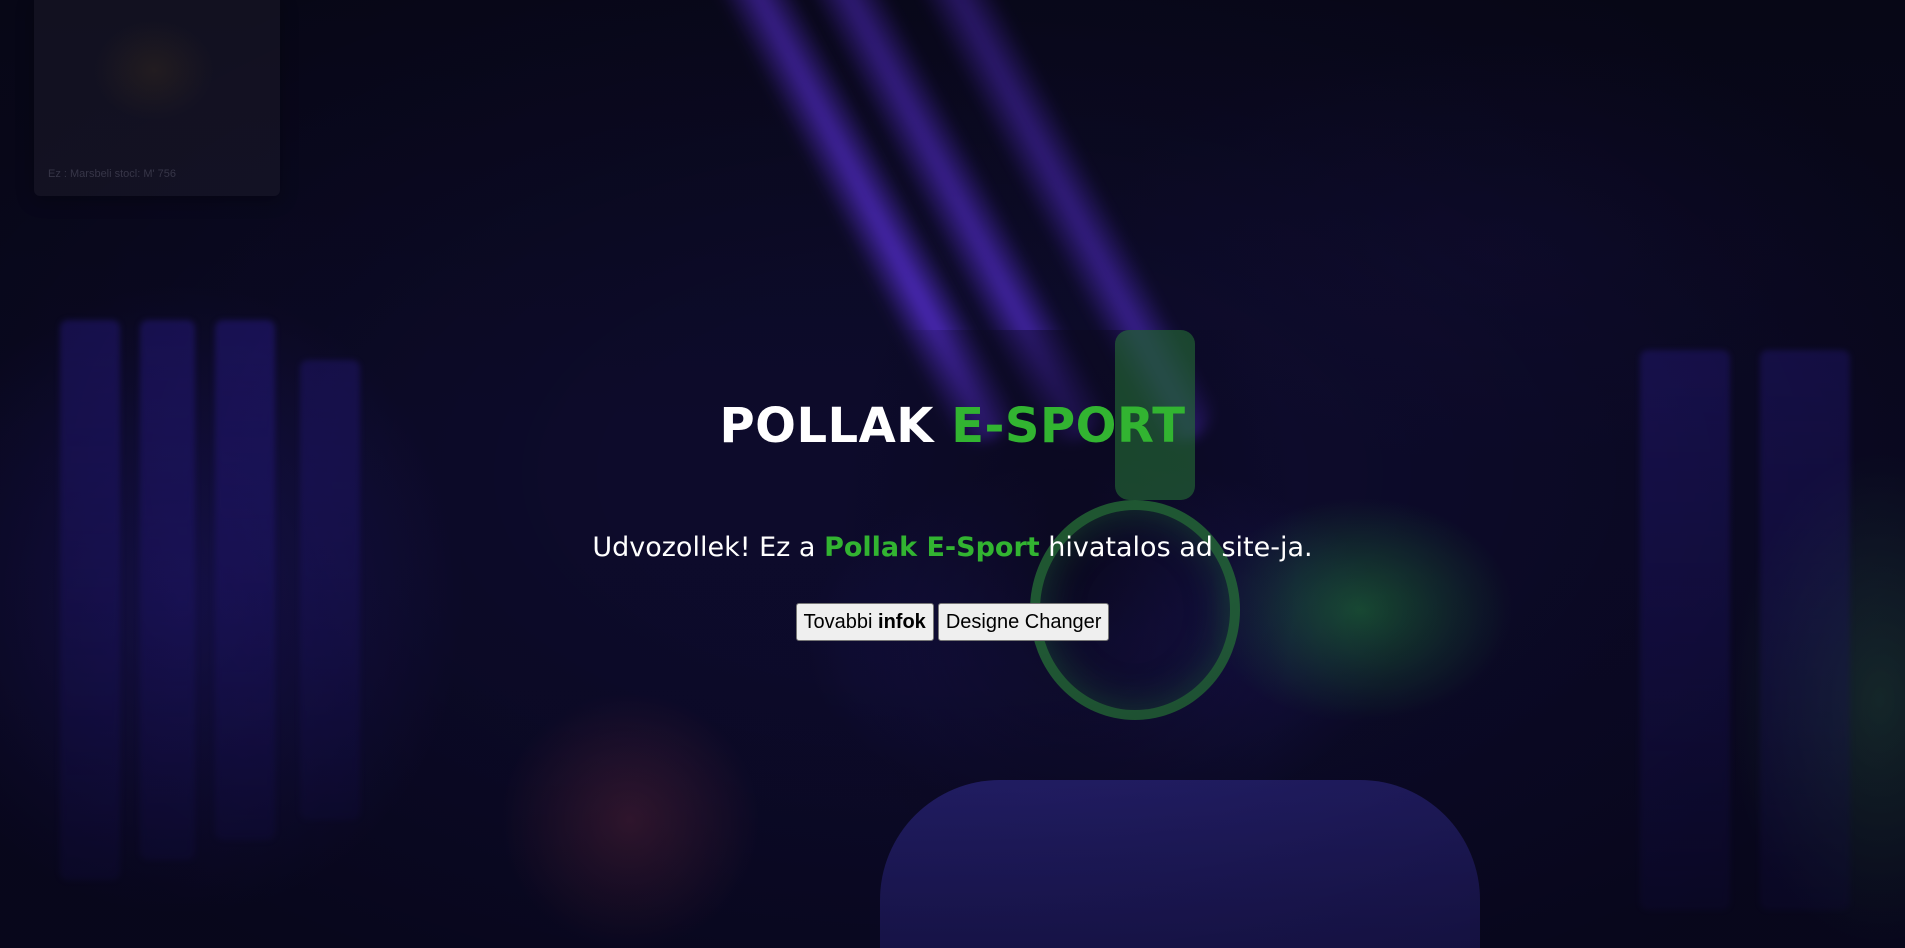  I want to click on faded-preview-caption: Ez : Marsbeli stocl: M' 756, so click(112, 174).